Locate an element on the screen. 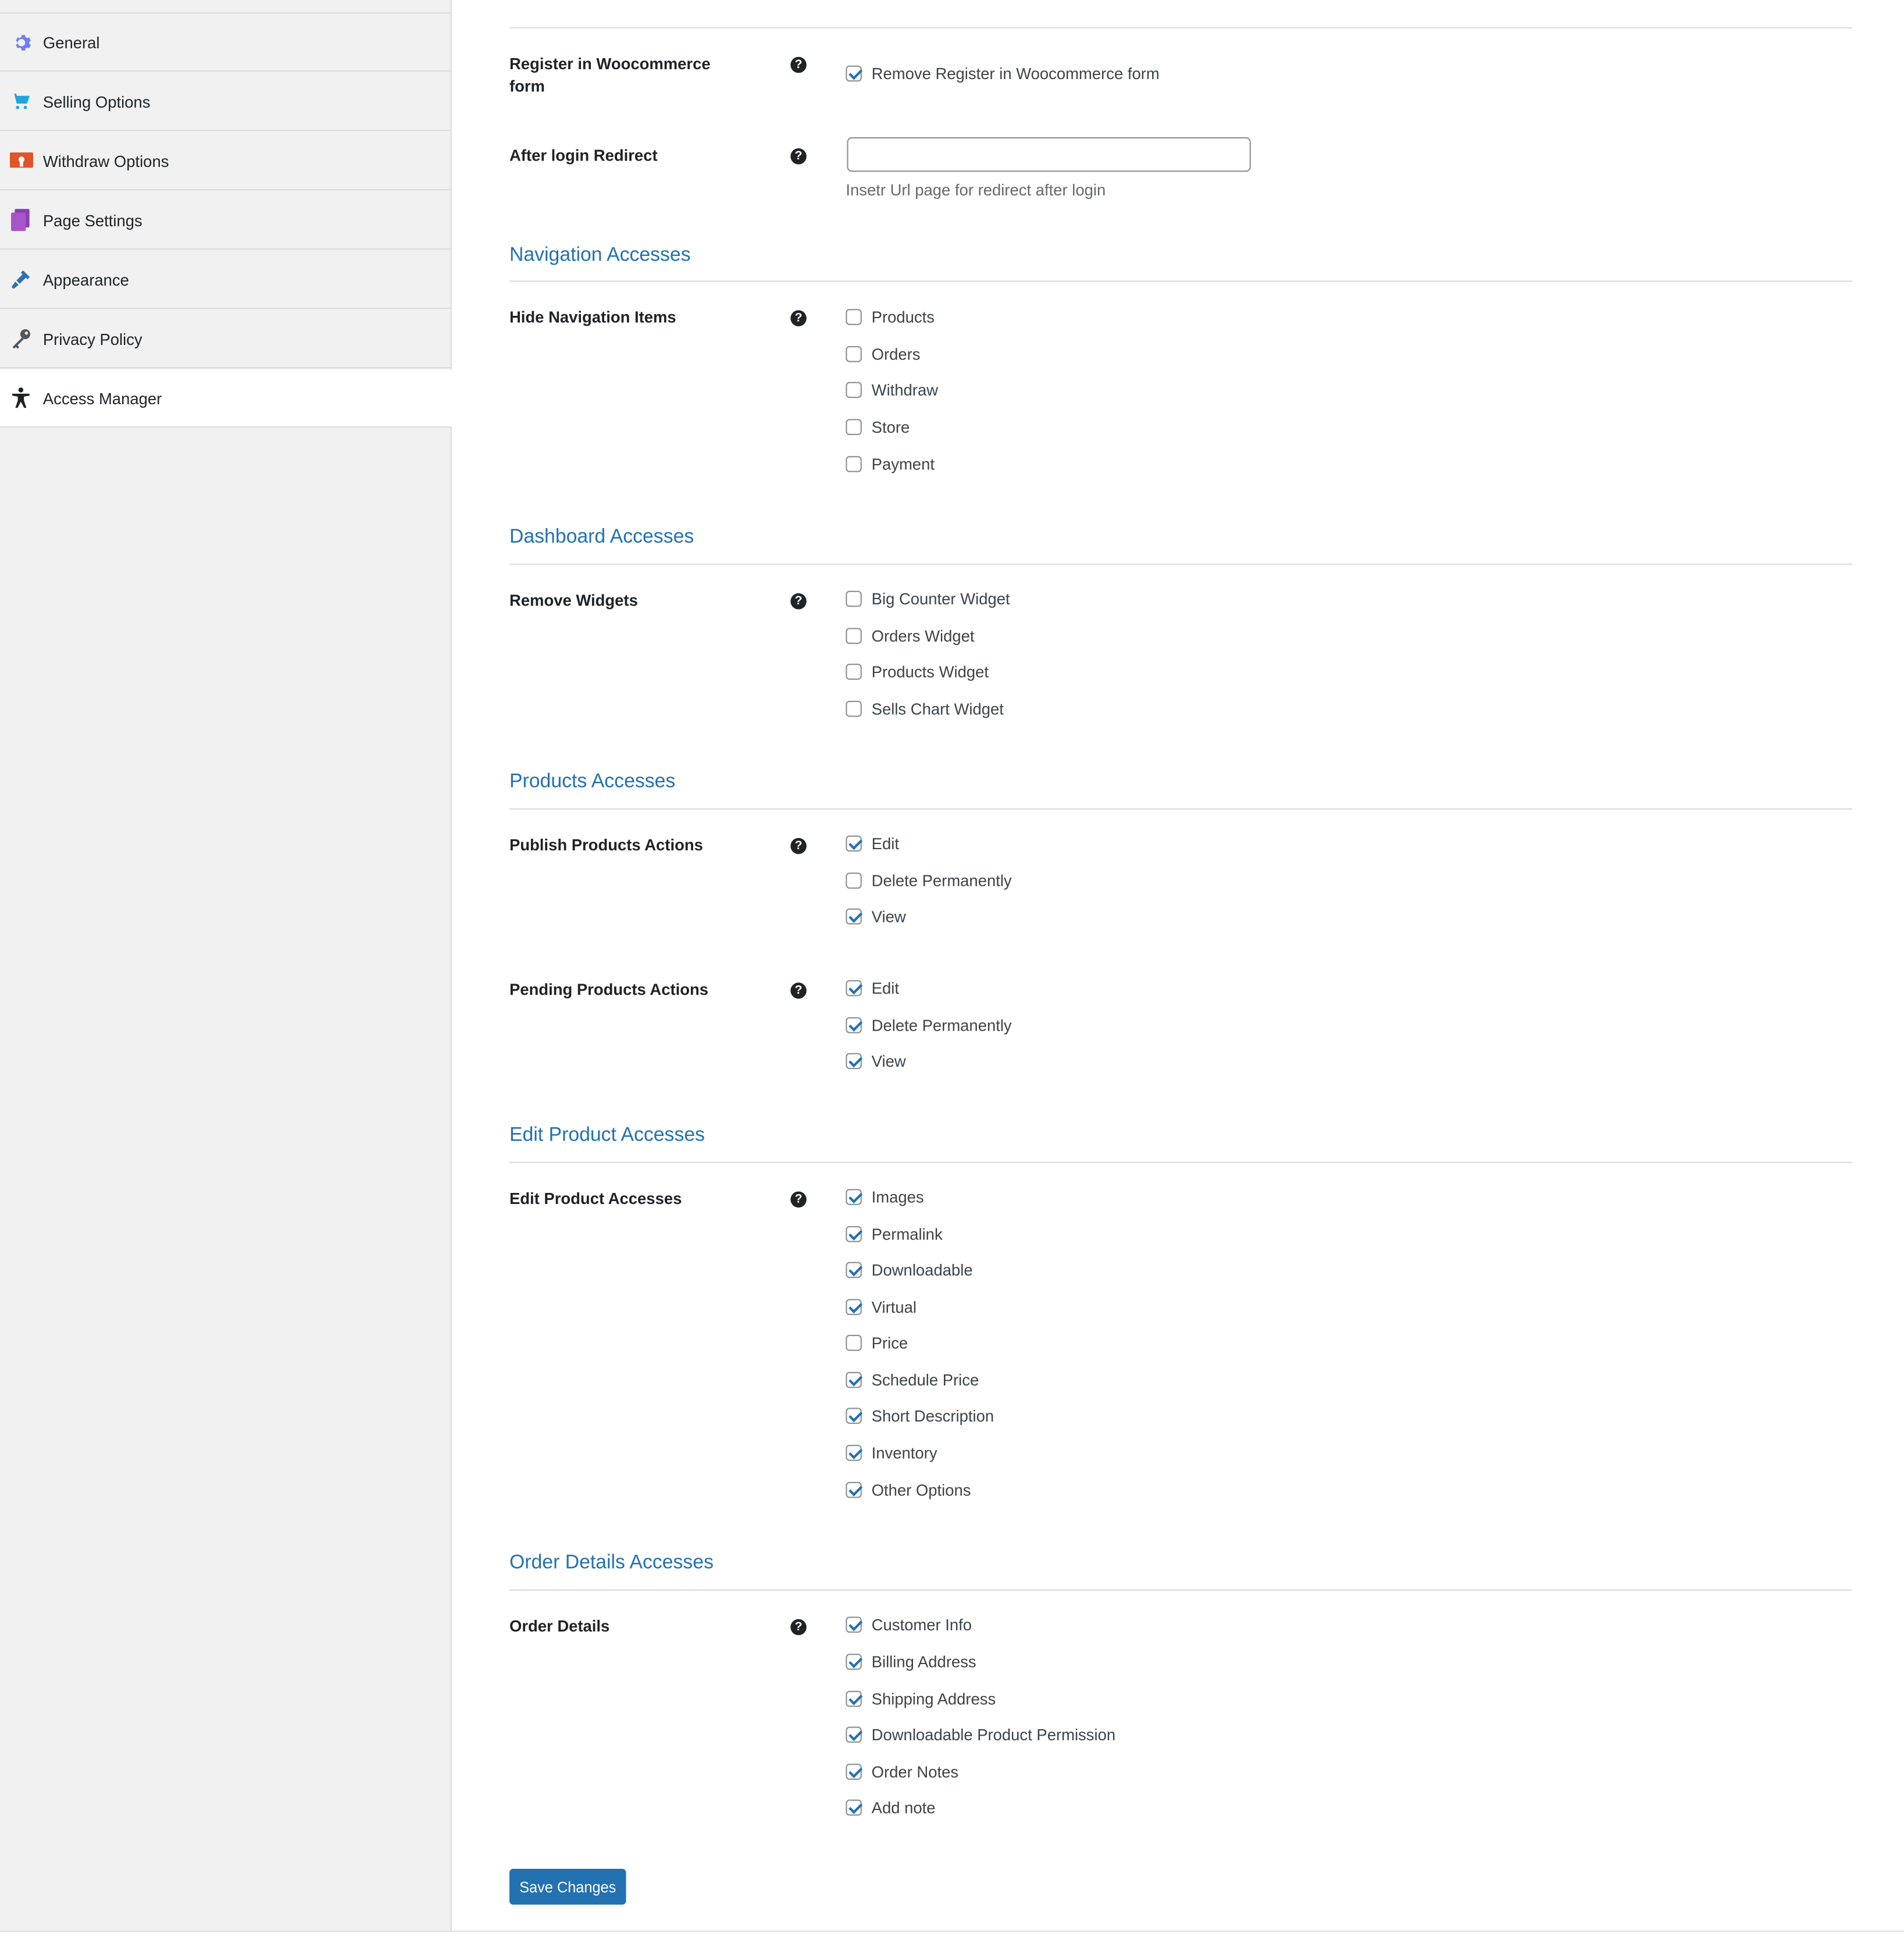  edit-short-description-checkbox: Short Description is located at coordinates (920, 1415).